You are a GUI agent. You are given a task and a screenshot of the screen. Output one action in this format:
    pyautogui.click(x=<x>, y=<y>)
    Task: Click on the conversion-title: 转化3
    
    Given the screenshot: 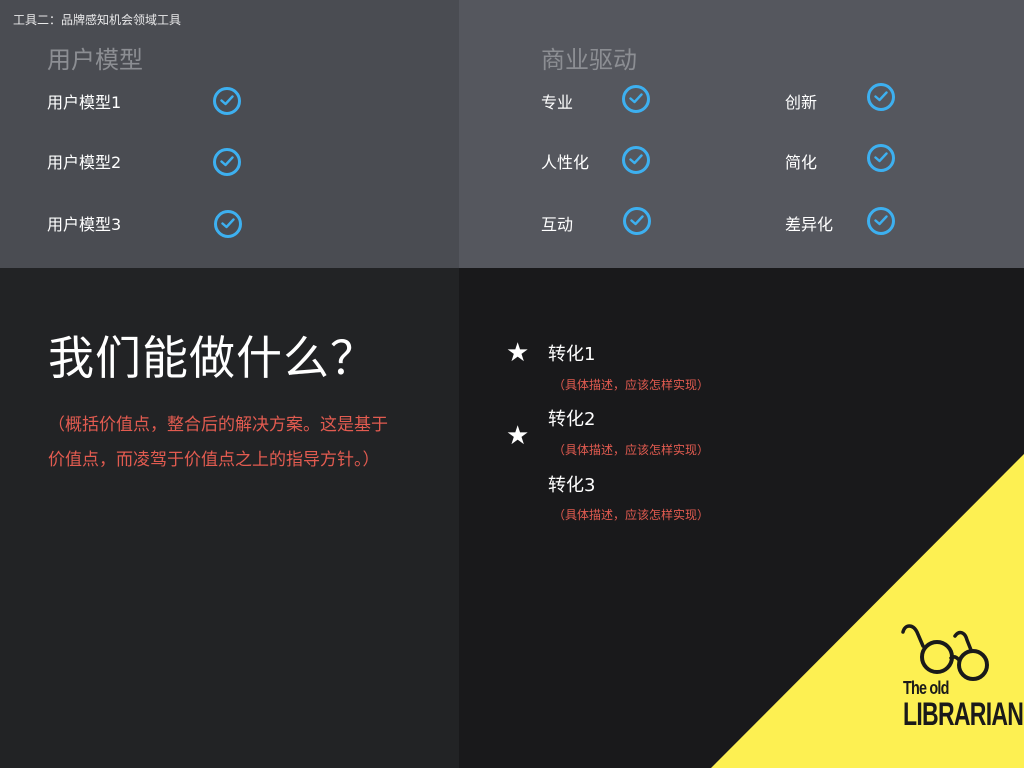 What is the action you would take?
    pyautogui.click(x=572, y=485)
    